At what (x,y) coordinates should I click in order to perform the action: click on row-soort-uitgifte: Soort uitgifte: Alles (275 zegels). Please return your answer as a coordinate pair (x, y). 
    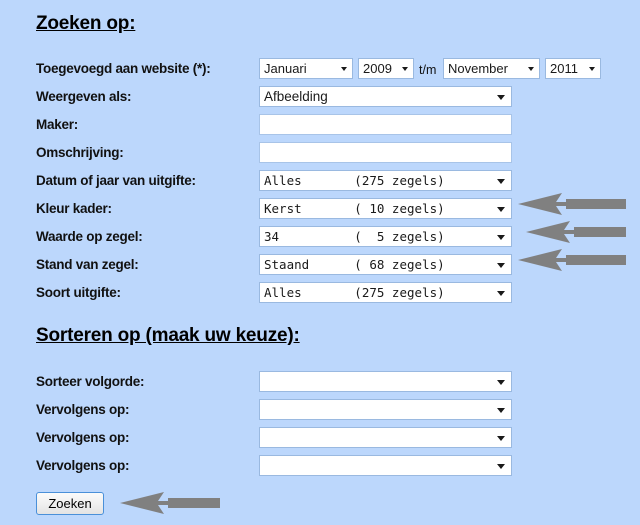
    Looking at the image, I should click on (320, 293).